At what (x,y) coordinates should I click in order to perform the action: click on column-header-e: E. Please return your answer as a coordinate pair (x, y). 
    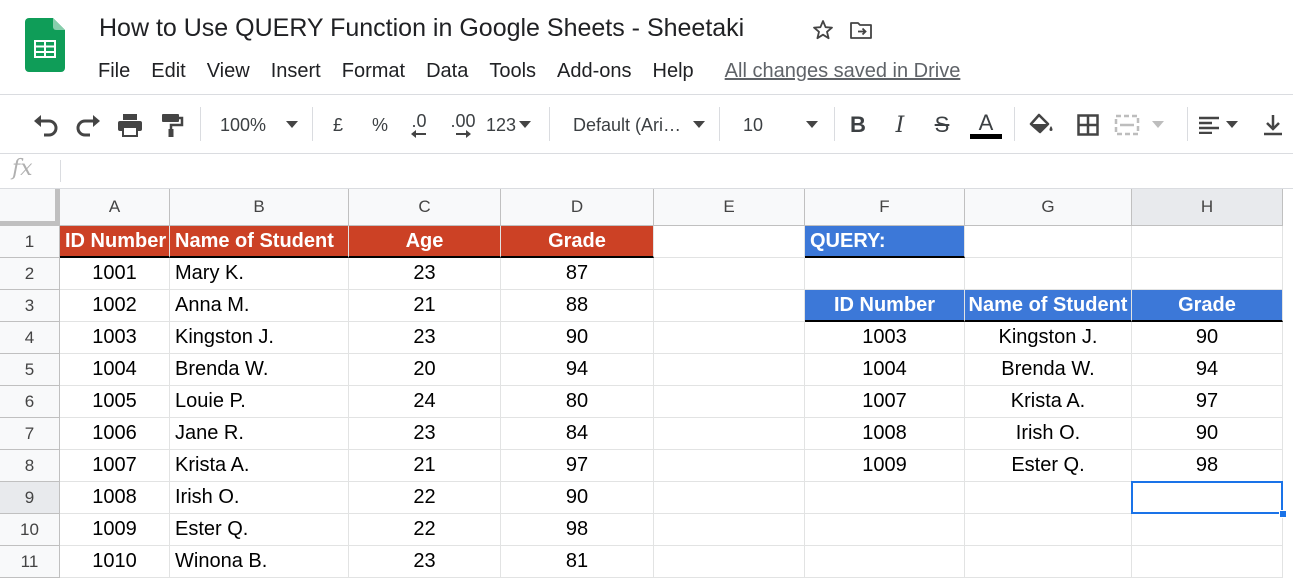
    Looking at the image, I should click on (729, 207).